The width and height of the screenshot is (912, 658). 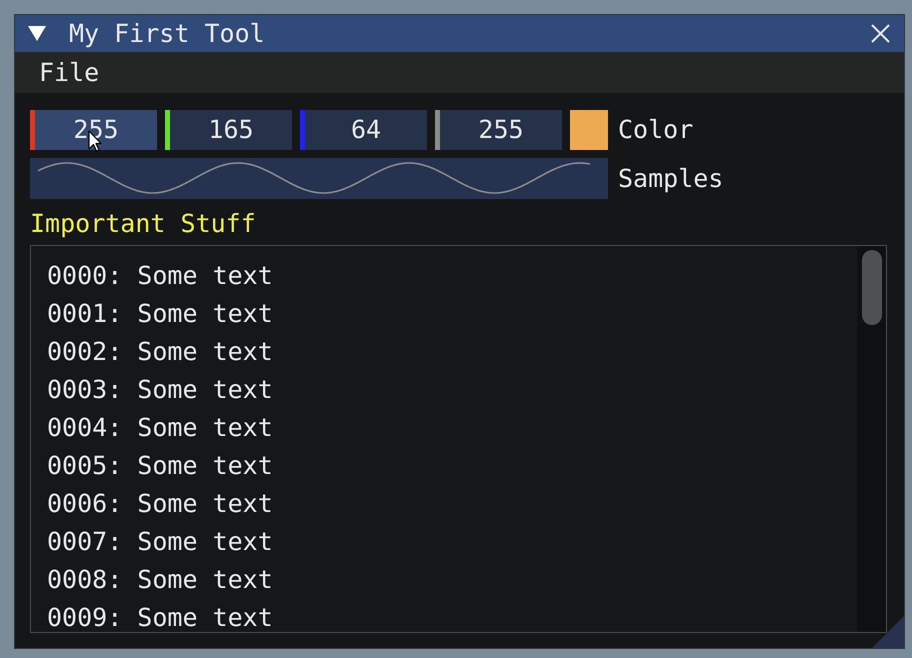 I want to click on channel-drag-field: 165, so click(x=228, y=130).